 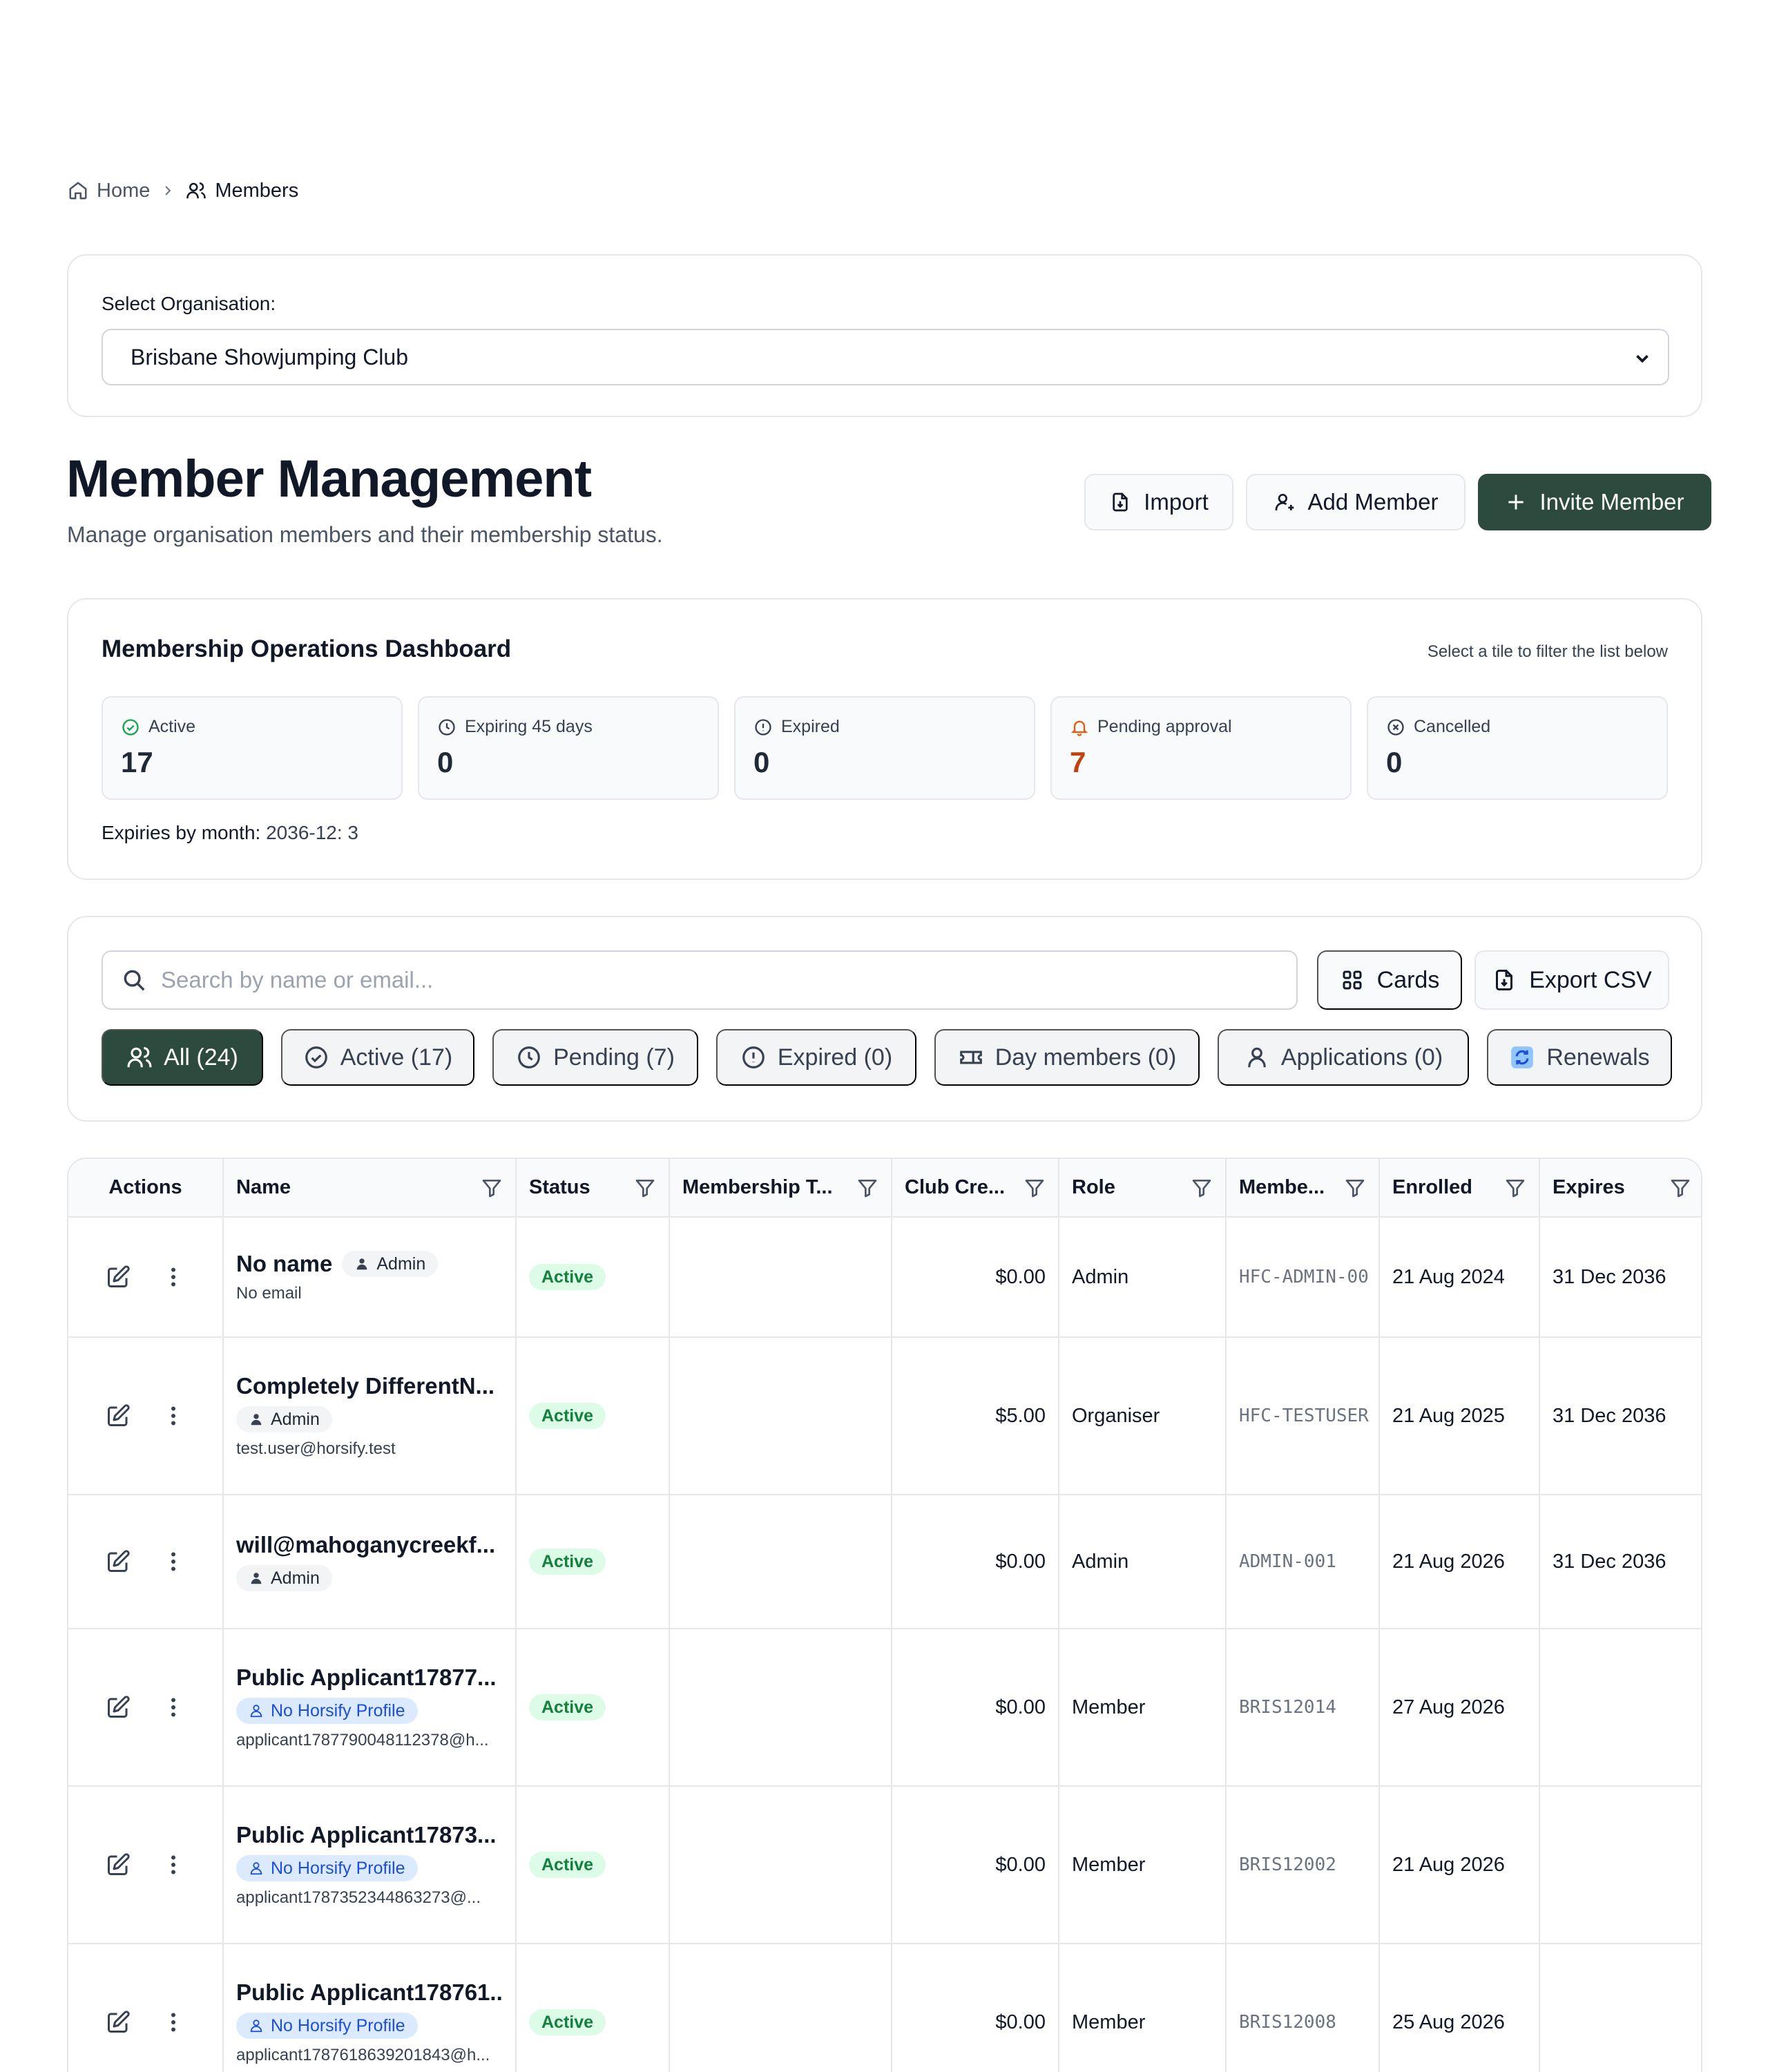 I want to click on filter-expired: Expired (0), so click(x=816, y=1057).